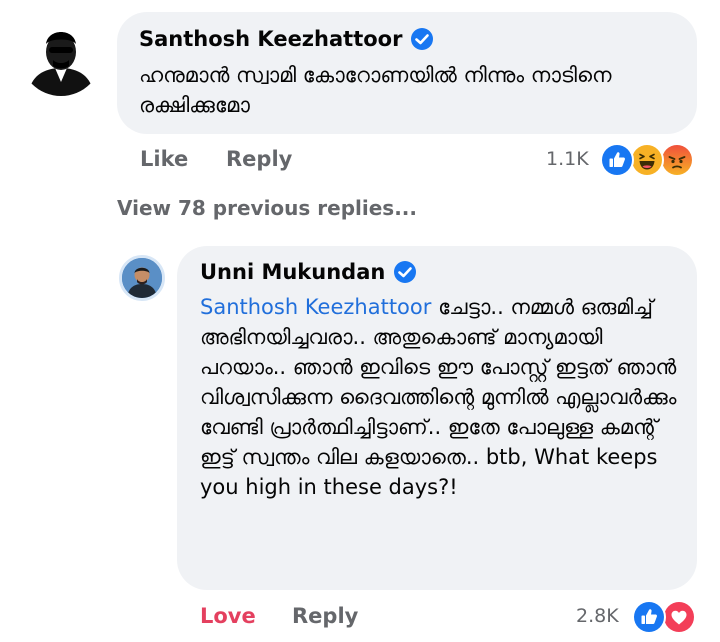 This screenshot has width=720, height=642. Describe the element at coordinates (315, 307) in the screenshot. I see `mention-link: Santhosh Keezhattoor` at that location.